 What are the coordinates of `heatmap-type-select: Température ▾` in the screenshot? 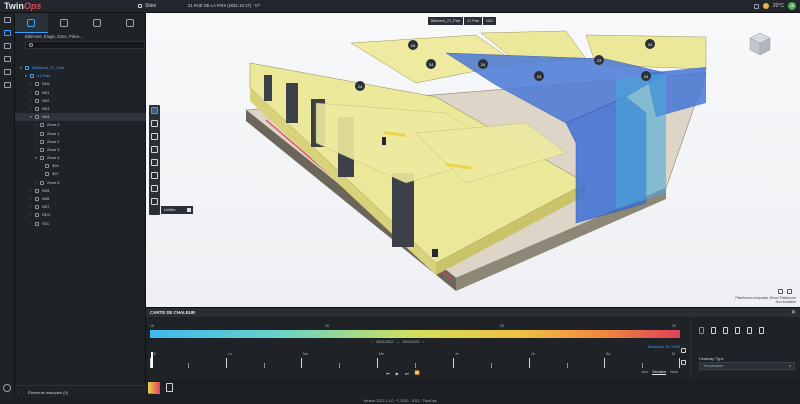 It's located at (747, 366).